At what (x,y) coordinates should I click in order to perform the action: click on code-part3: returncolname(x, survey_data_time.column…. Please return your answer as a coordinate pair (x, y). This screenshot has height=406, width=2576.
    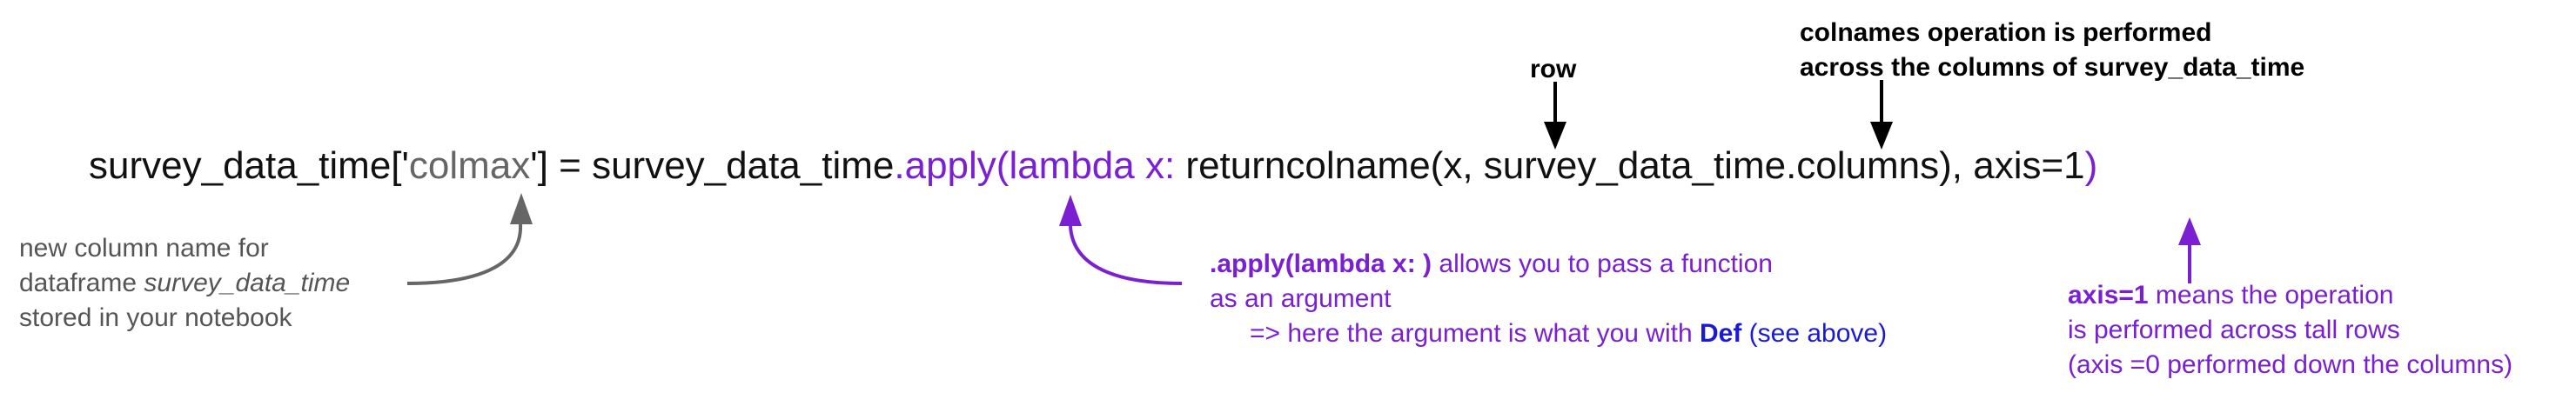
    Looking at the image, I should click on (1630, 165).